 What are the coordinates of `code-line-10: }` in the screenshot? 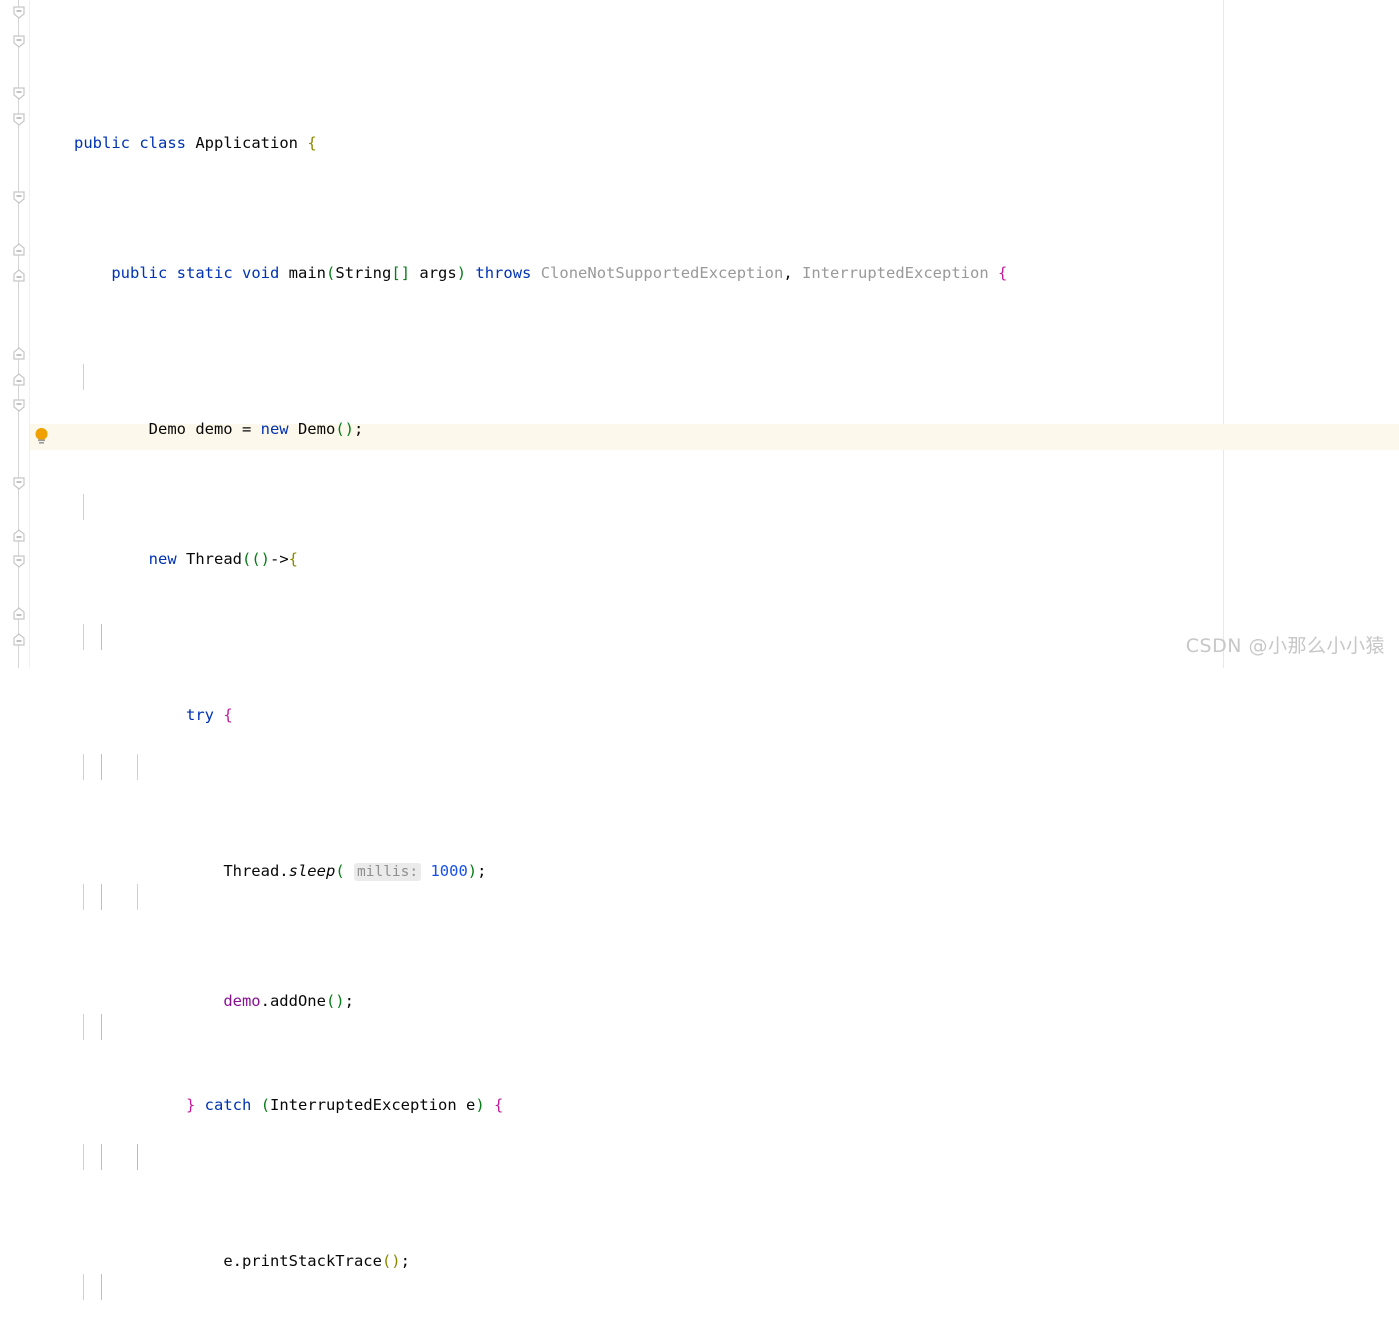 It's located at (699, 1287).